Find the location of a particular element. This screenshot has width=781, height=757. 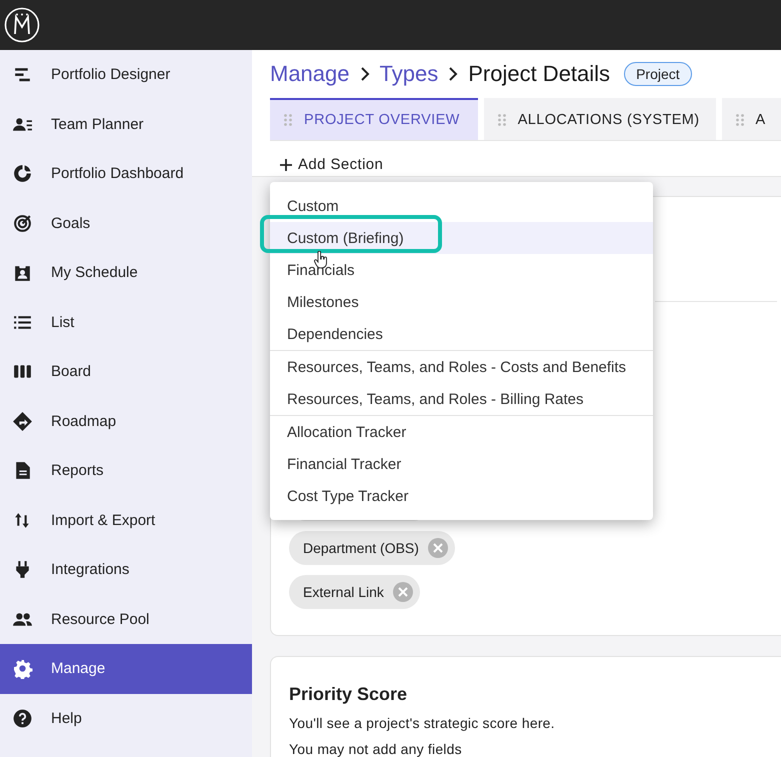

menu-item: Custom is located at coordinates (461, 206).